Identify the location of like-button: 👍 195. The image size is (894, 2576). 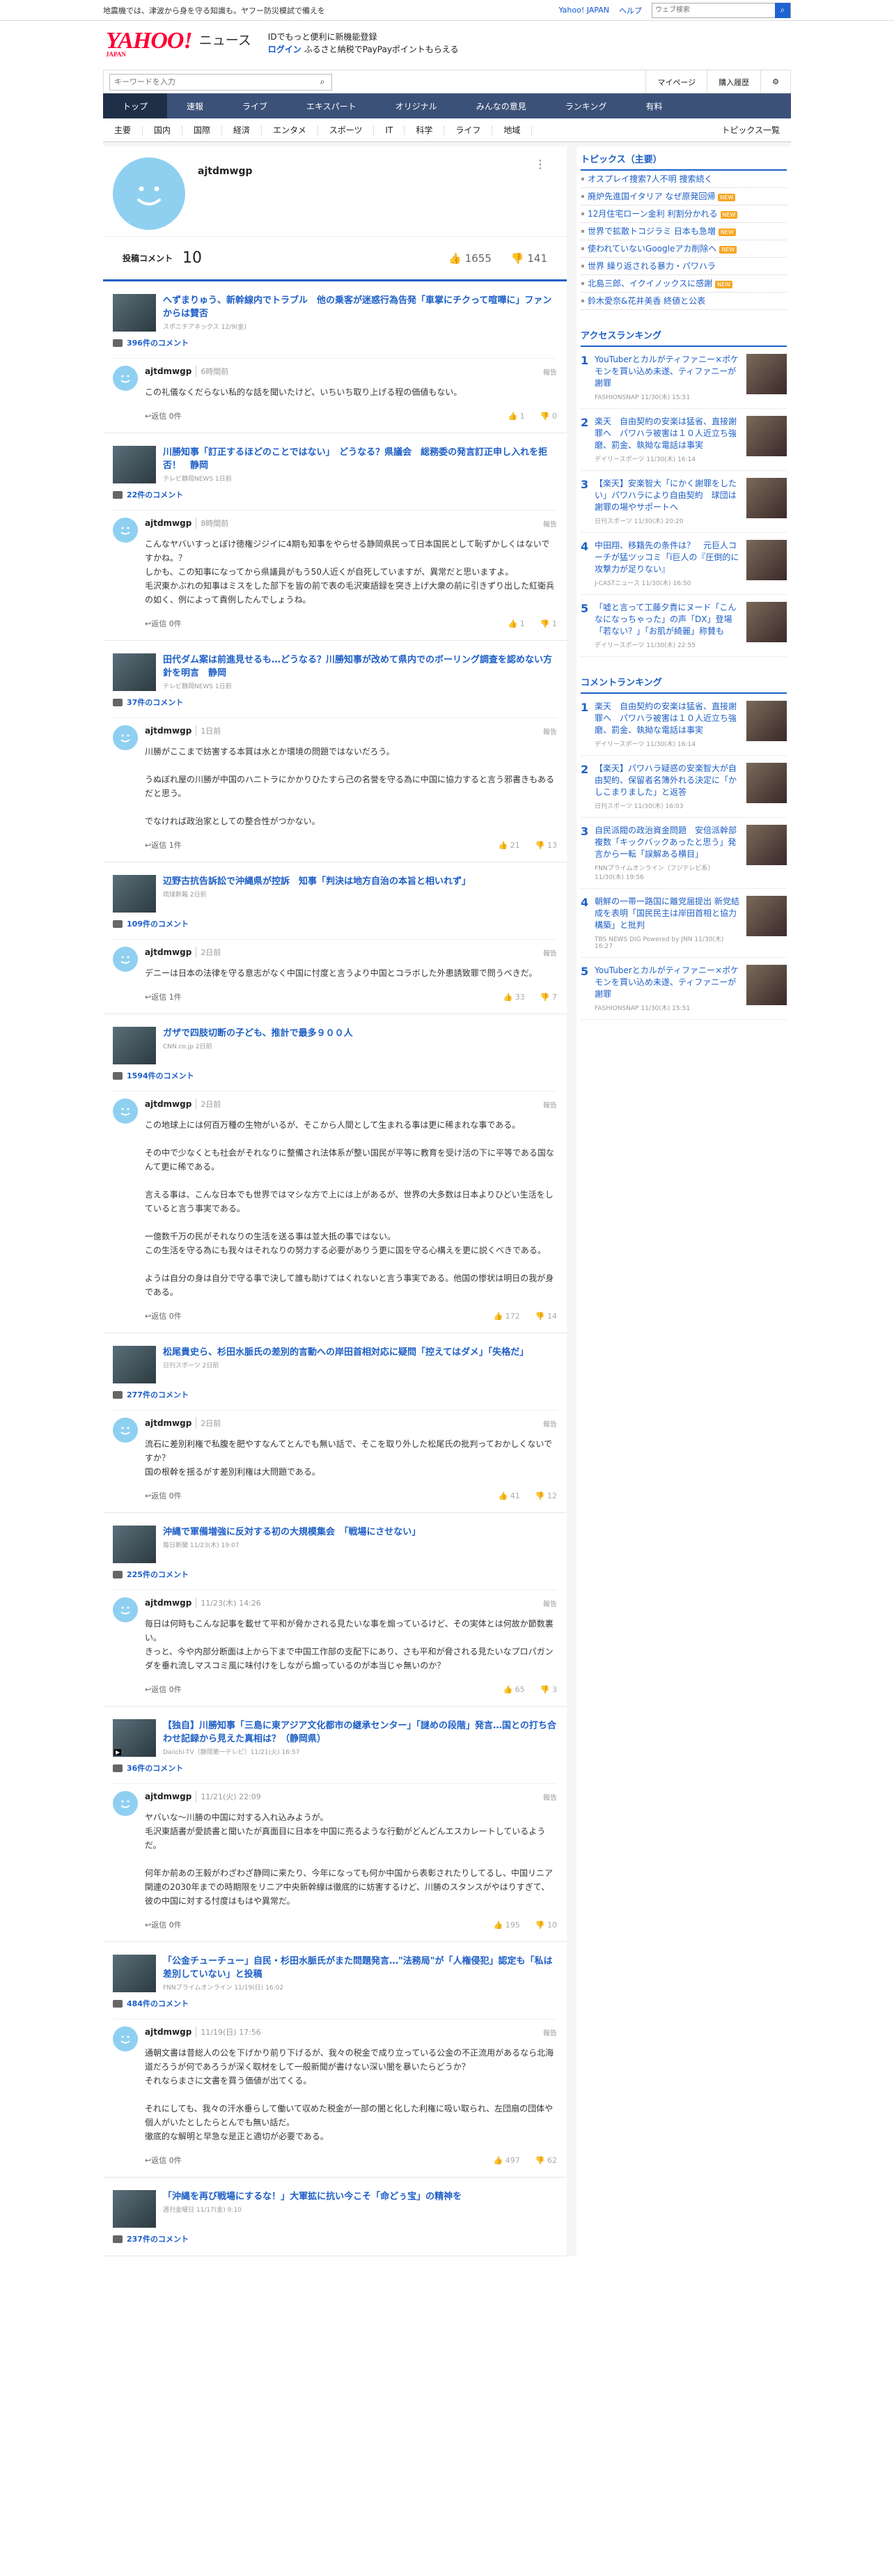
(507, 1925).